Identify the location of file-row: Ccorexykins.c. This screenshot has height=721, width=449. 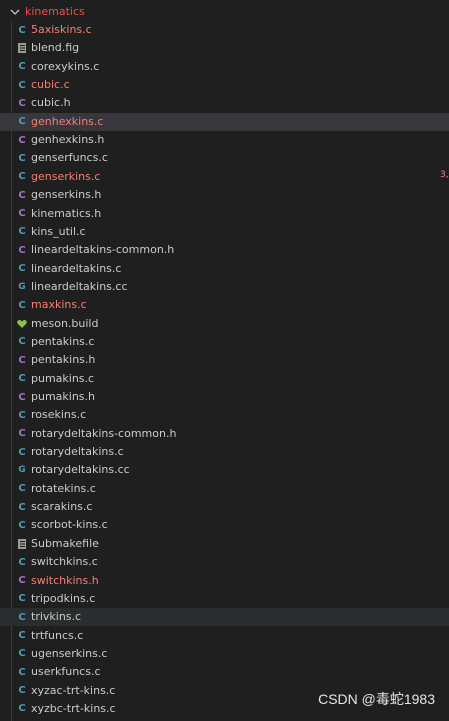
(224, 67).